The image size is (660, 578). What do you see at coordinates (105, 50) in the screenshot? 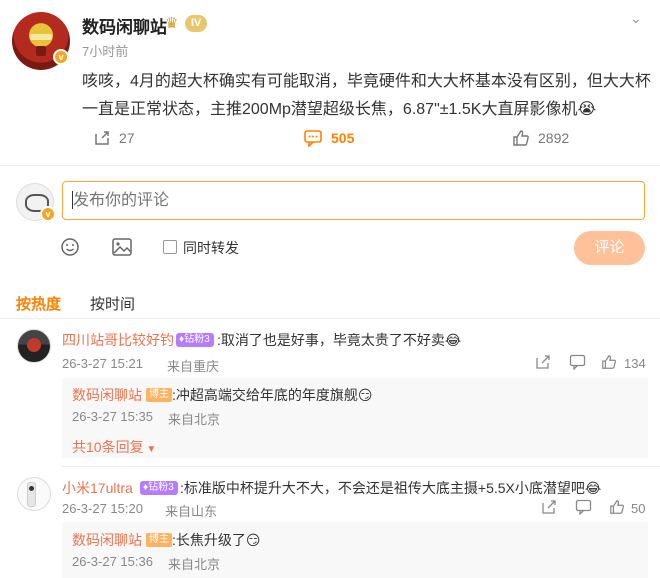
I see `post-time: 7小时前` at bounding box center [105, 50].